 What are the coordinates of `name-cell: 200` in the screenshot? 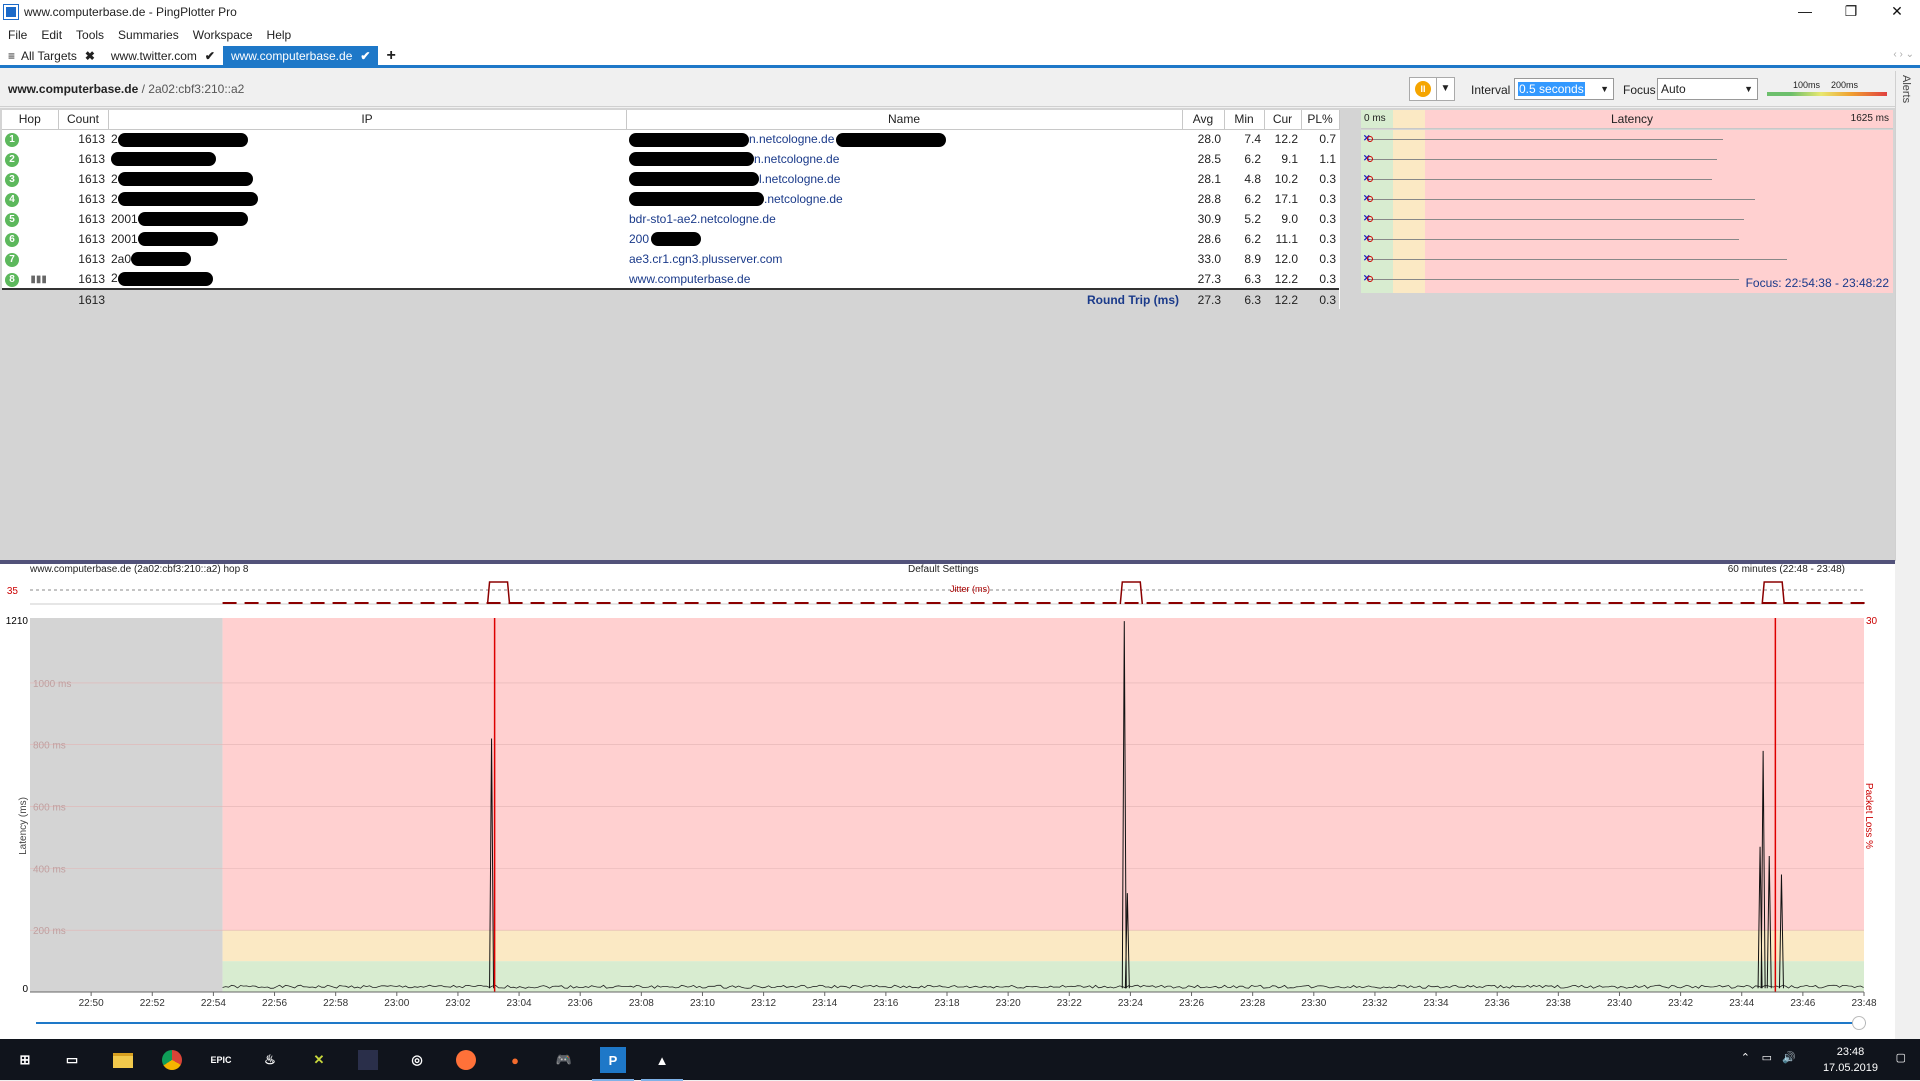 It's located at (904, 239).